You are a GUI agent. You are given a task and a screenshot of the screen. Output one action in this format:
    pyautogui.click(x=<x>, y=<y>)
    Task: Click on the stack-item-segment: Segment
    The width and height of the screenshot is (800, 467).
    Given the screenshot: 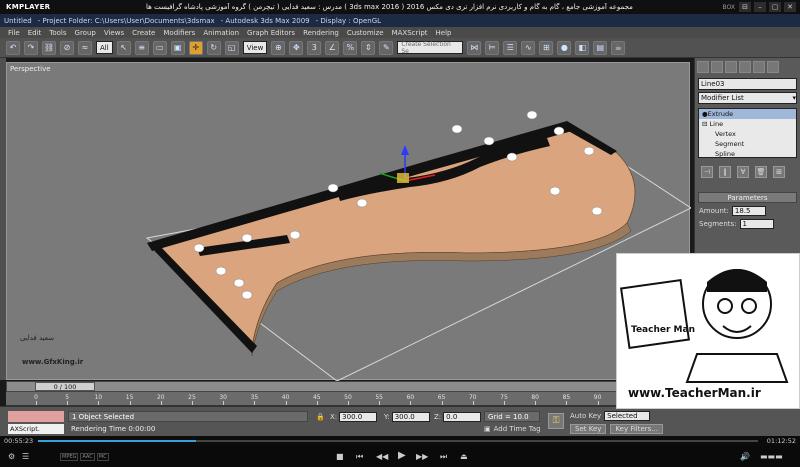 What is the action you would take?
    pyautogui.click(x=747, y=144)
    